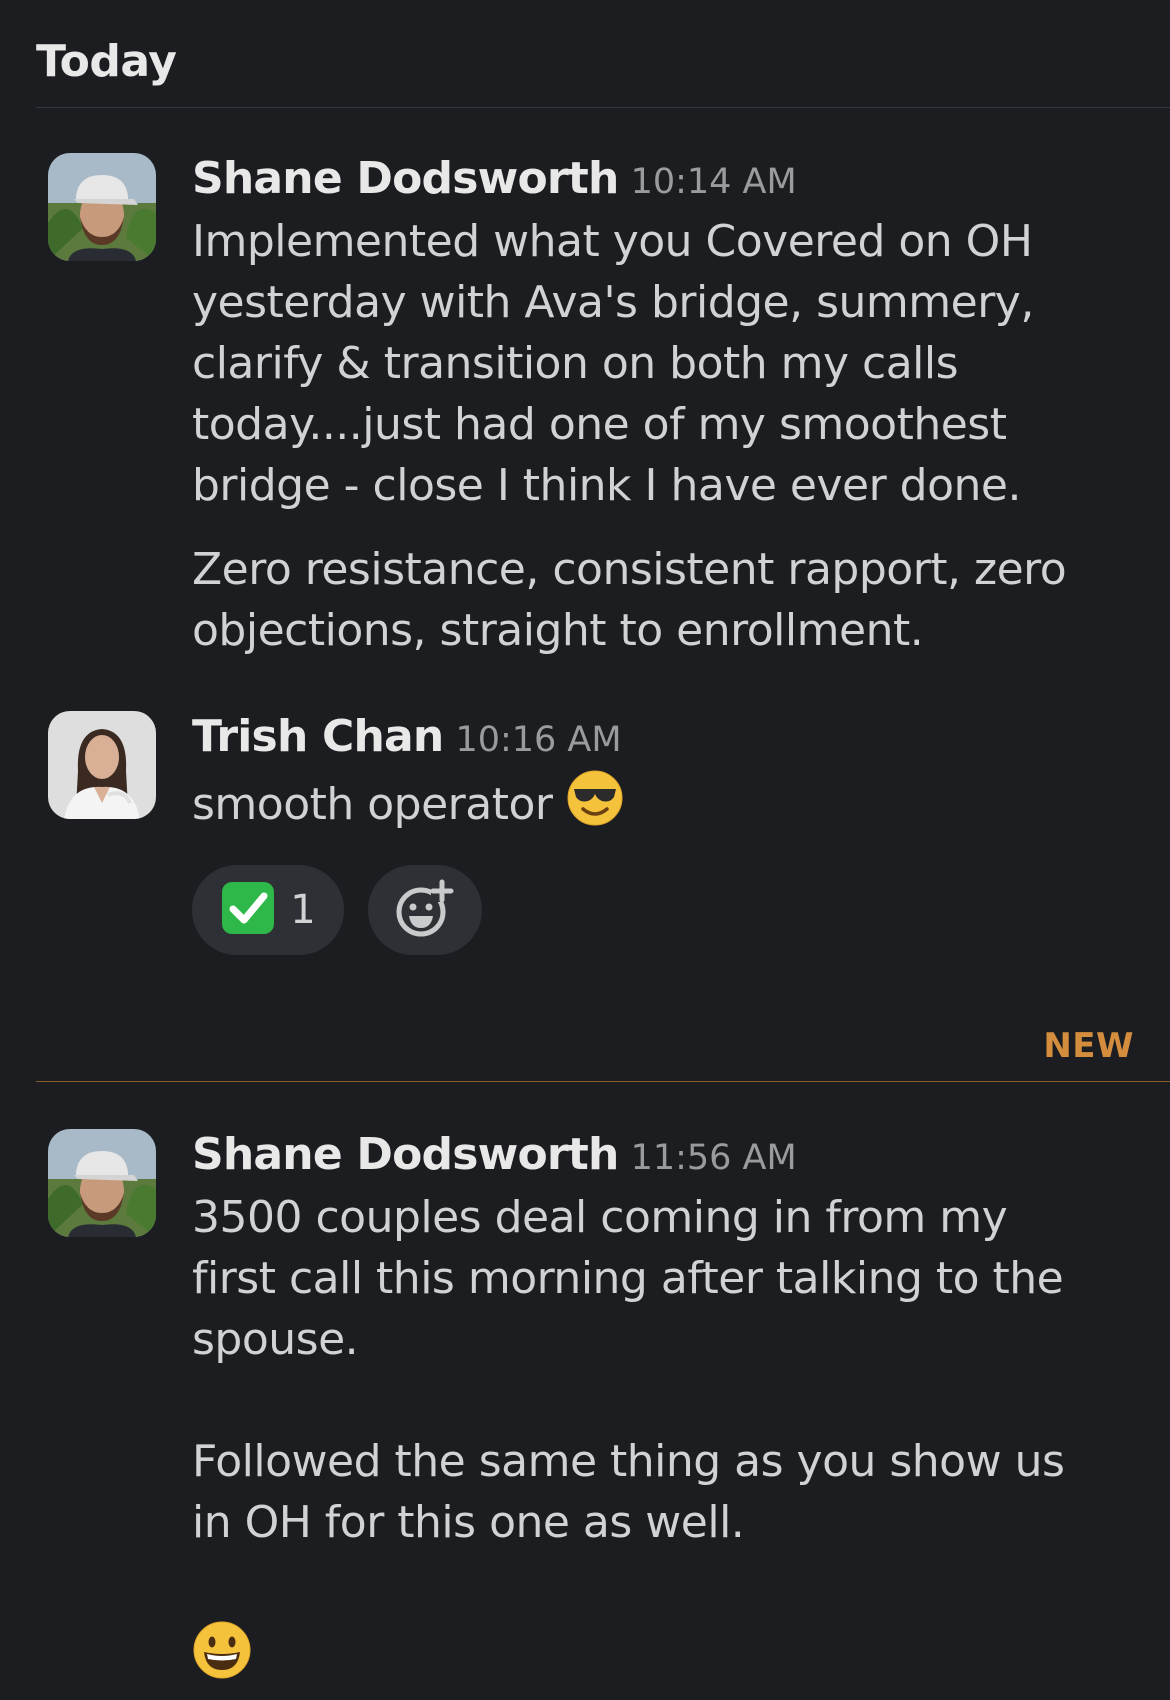 This screenshot has width=1170, height=1700. What do you see at coordinates (595, 806) in the screenshot?
I see `smiling-face-with-sunglasses-icon` at bounding box center [595, 806].